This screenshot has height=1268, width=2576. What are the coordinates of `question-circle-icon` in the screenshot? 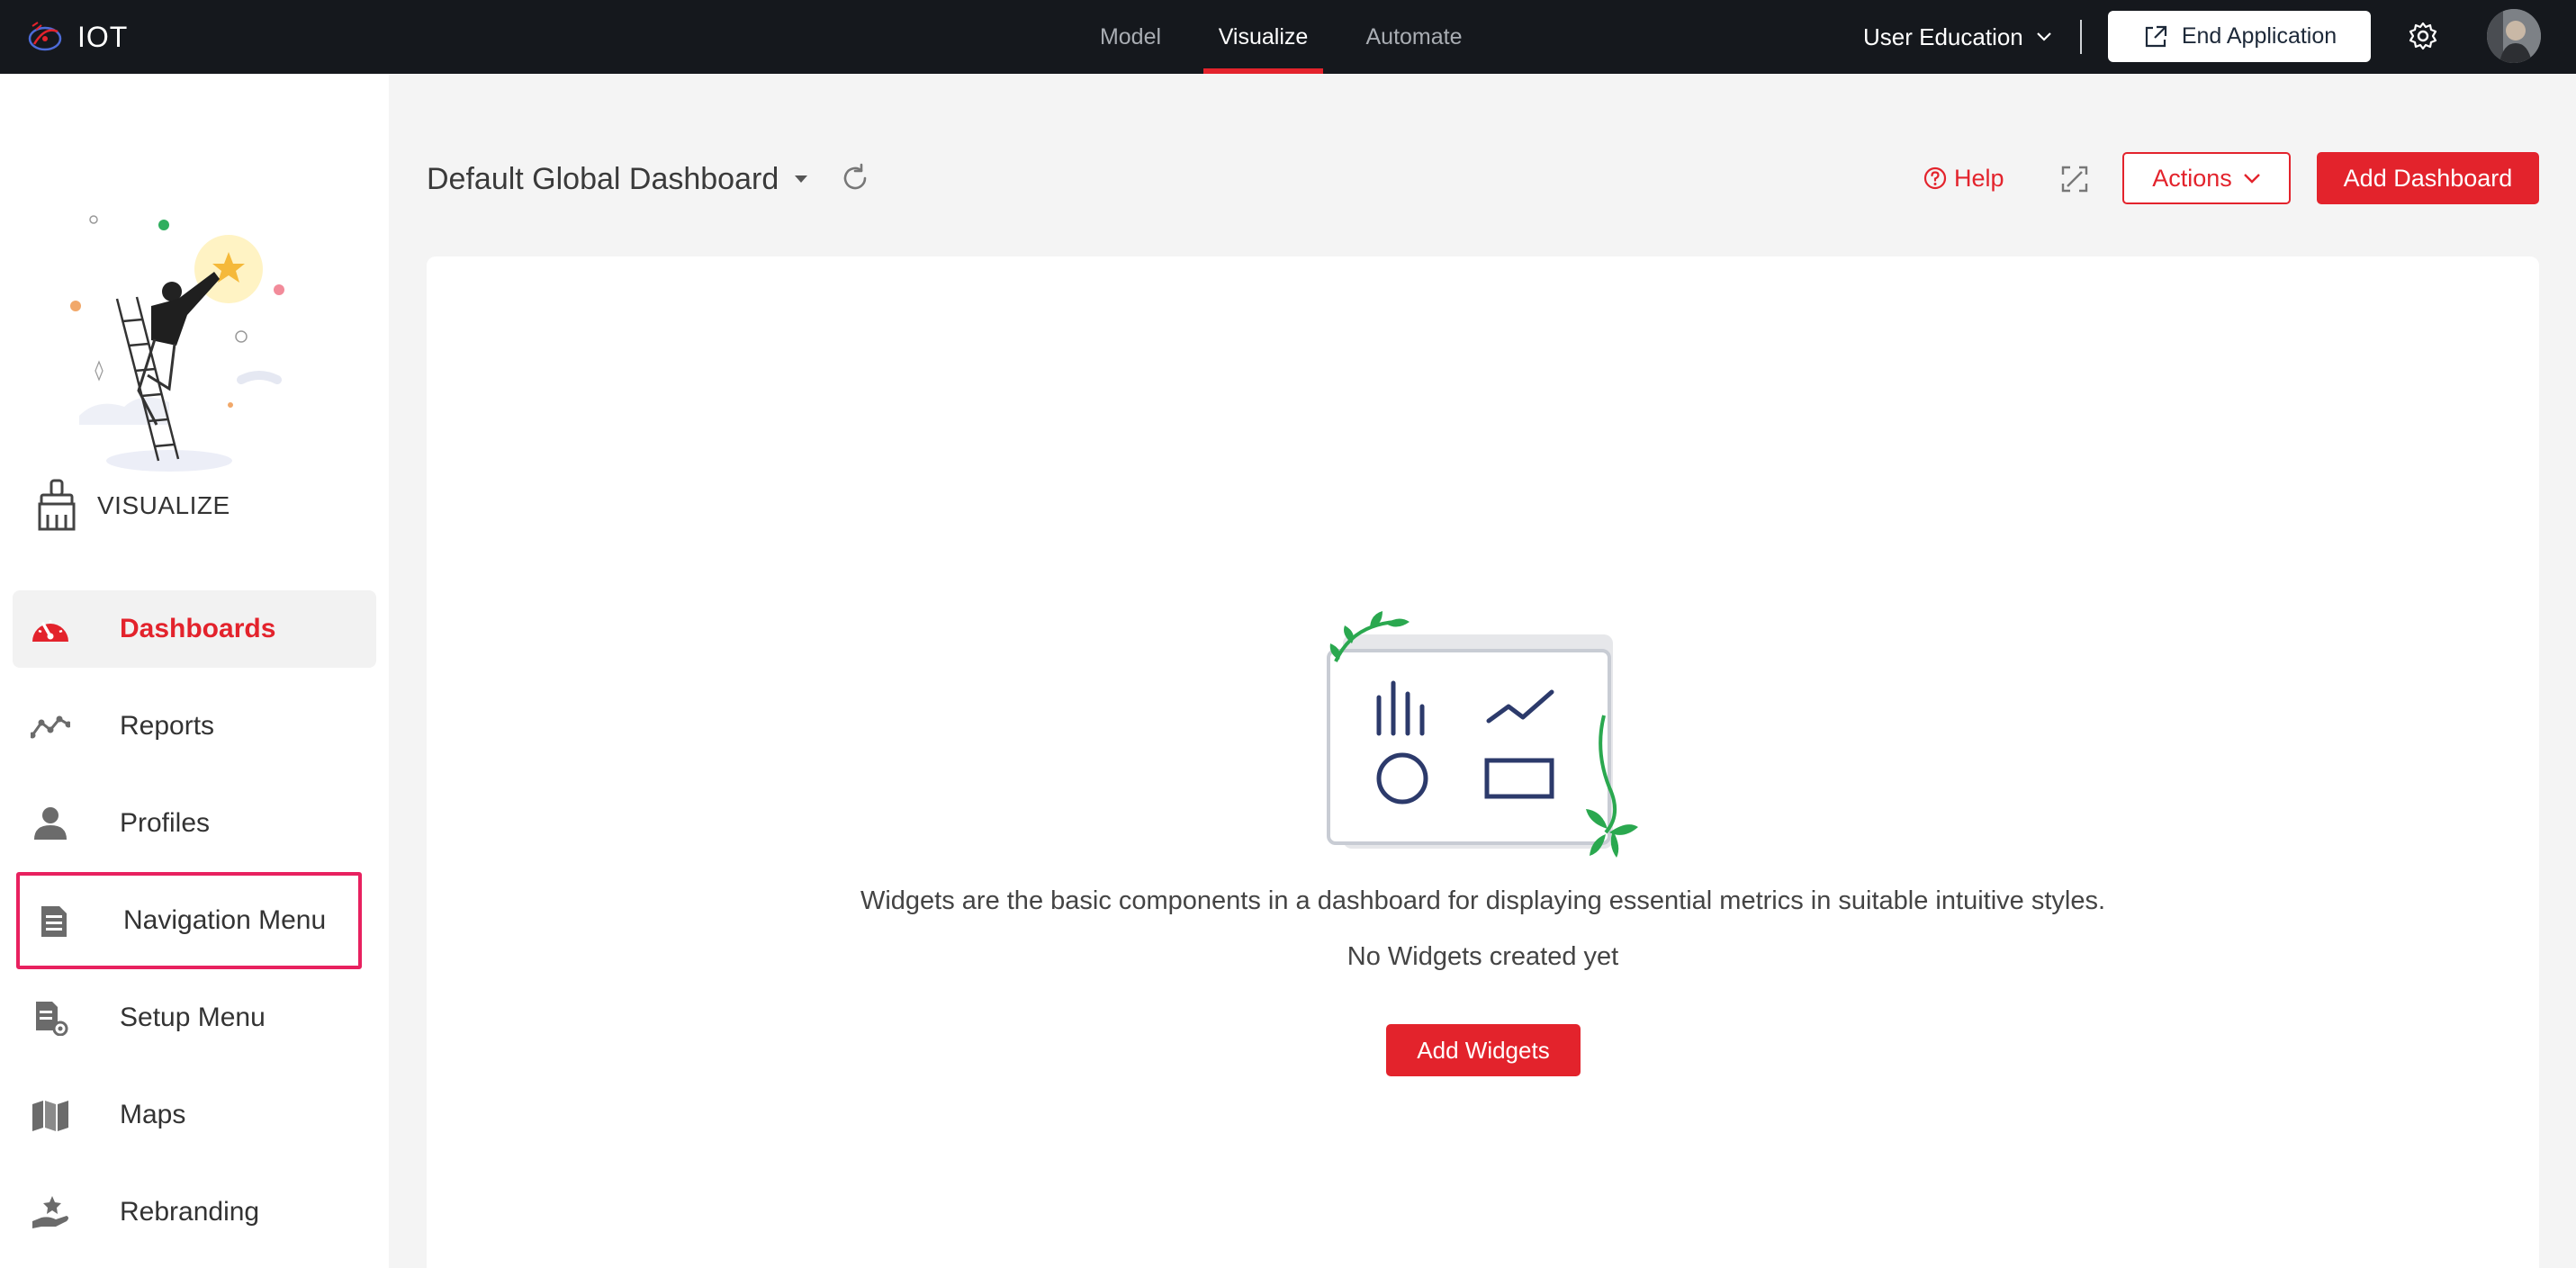 It's located at (1935, 178).